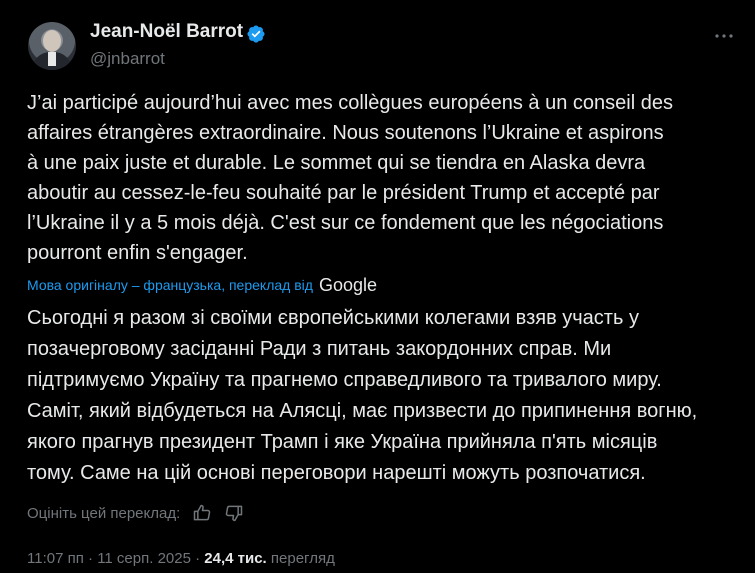 This screenshot has height=573, width=755. Describe the element at coordinates (235, 558) in the screenshot. I see `views-count: 24,4 тис.` at that location.